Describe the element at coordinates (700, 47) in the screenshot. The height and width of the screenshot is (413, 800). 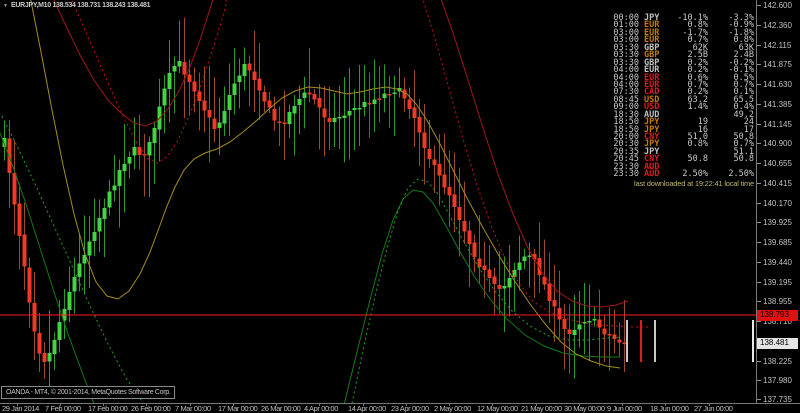
I see `news-value1: 62K` at that location.